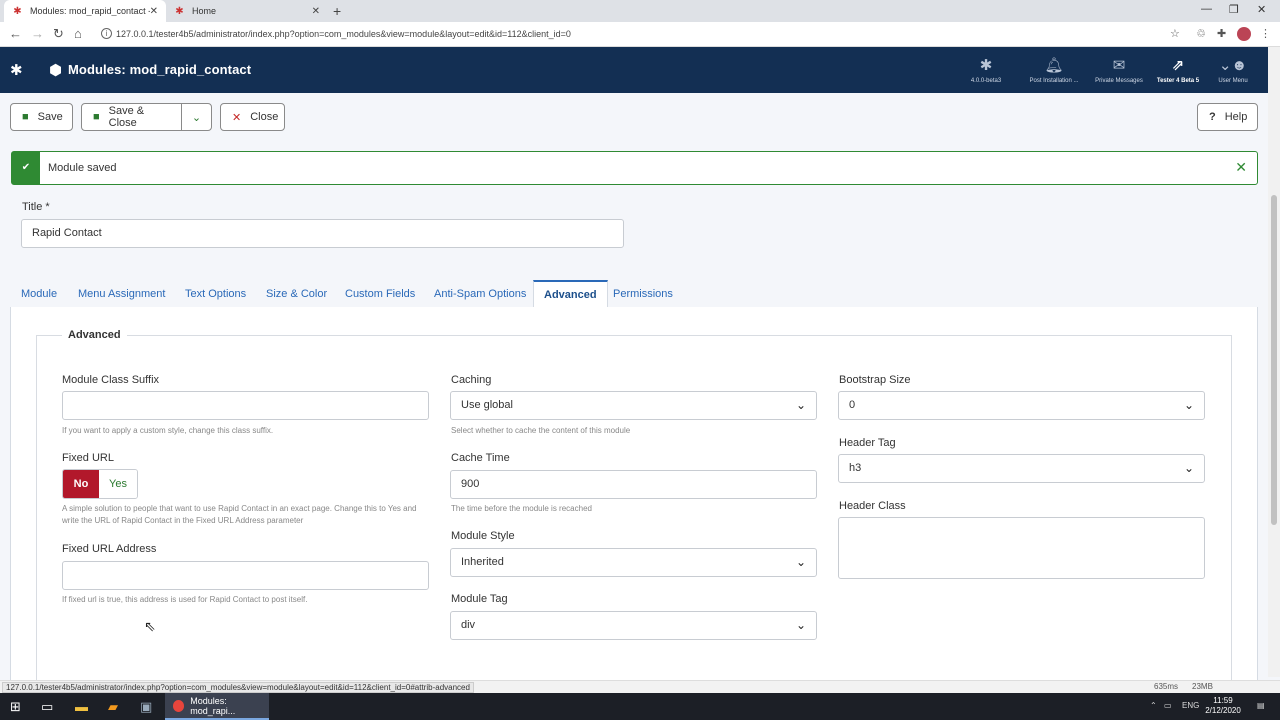 The image size is (1280, 720). Describe the element at coordinates (633, 405) in the screenshot. I see `caching-select: Use global ⌄` at that location.